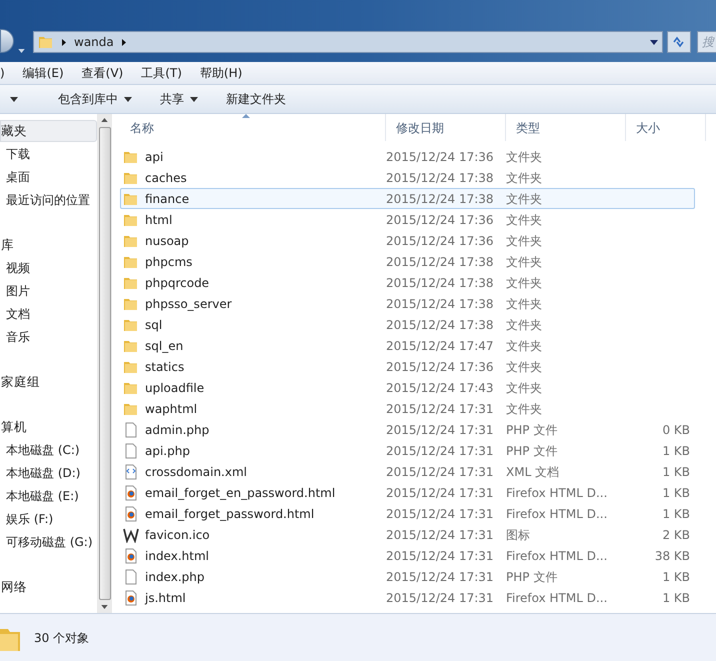 This screenshot has height=661, width=716. I want to click on file-row: nusoap 2015/12/24 17:36 文件夹, so click(407, 240).